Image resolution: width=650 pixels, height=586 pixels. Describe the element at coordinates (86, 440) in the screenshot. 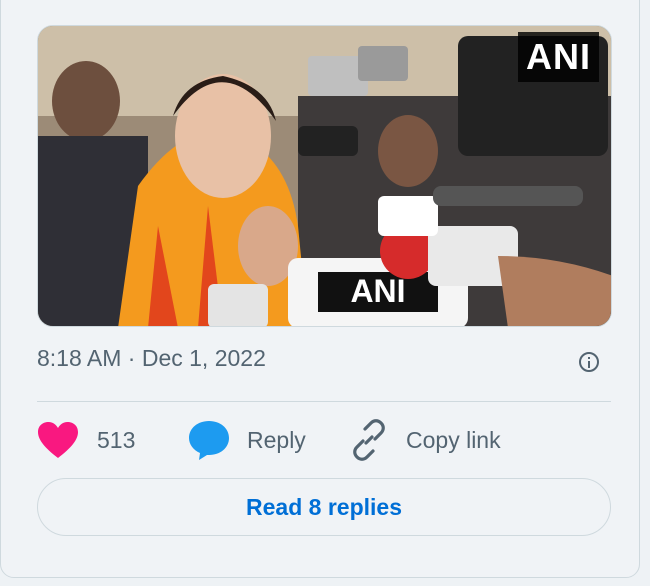

I see `like-button: 513` at that location.